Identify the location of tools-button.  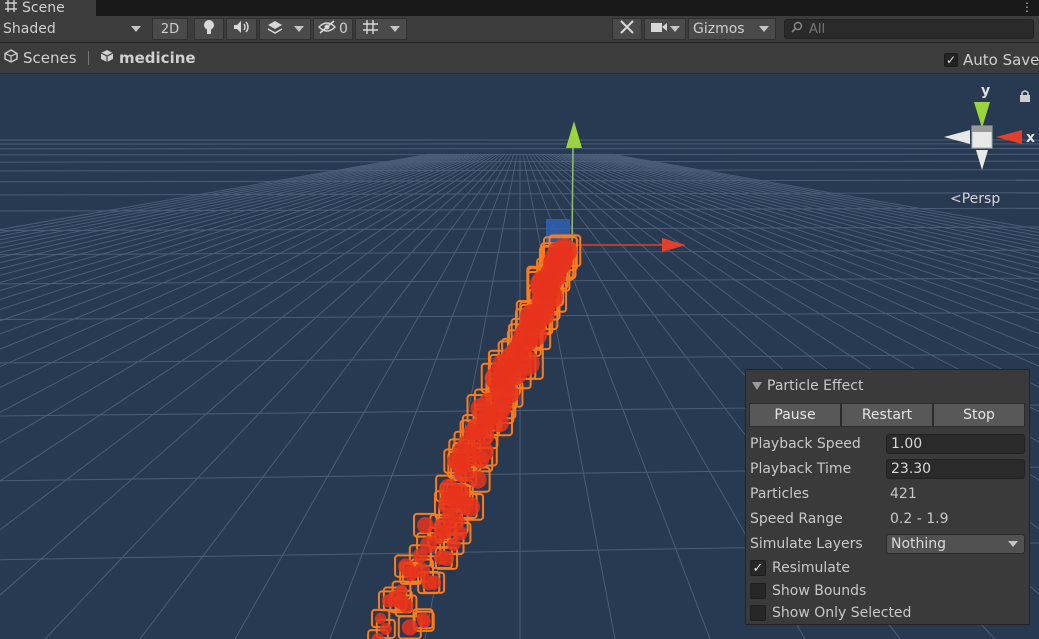
(627, 29).